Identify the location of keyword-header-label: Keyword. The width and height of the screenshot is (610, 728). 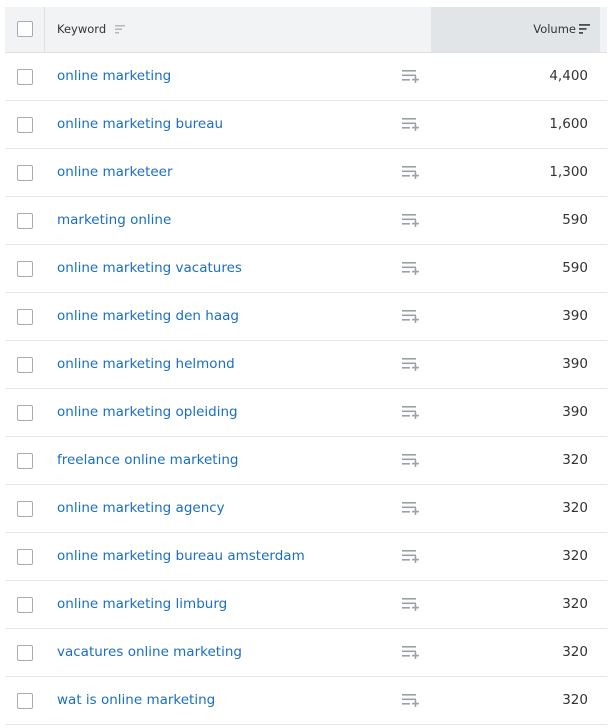
(82, 29).